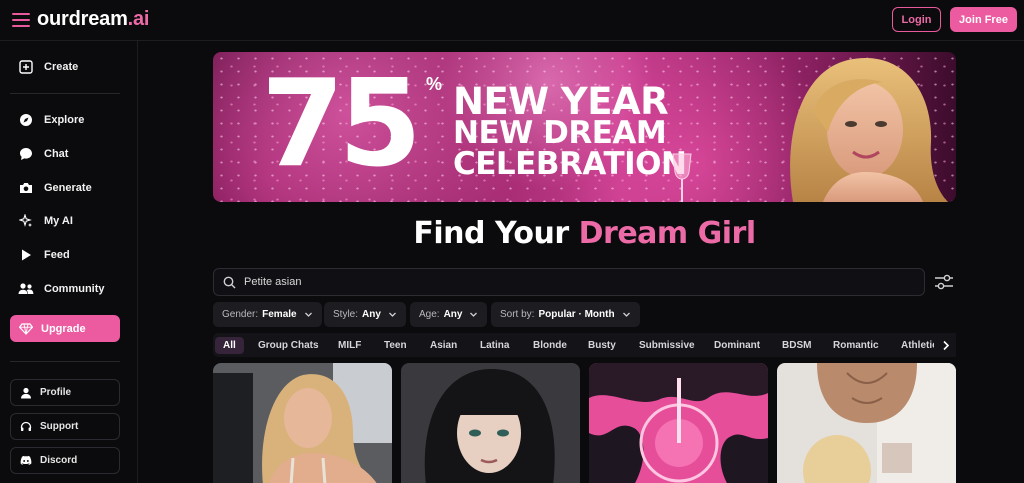 This screenshot has width=1024, height=483. I want to click on sidebar-item-label: Community, so click(74, 289).